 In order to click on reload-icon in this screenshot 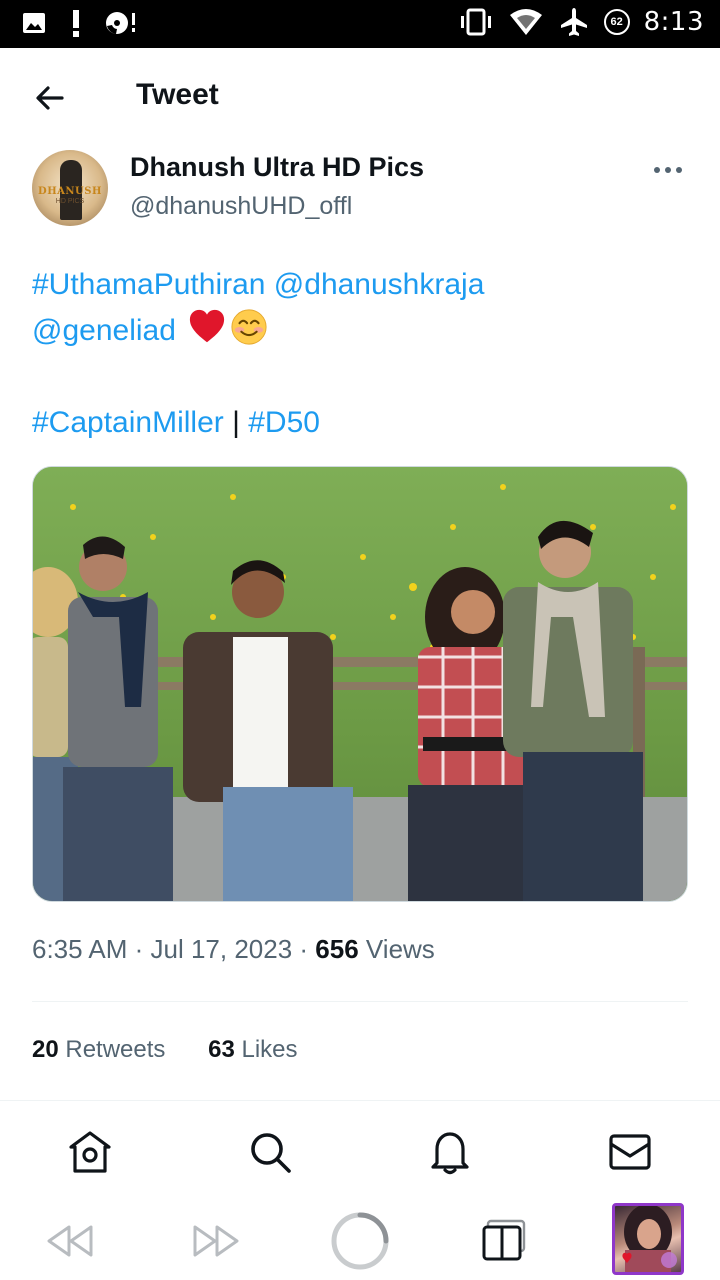, I will do `click(360, 1241)`.